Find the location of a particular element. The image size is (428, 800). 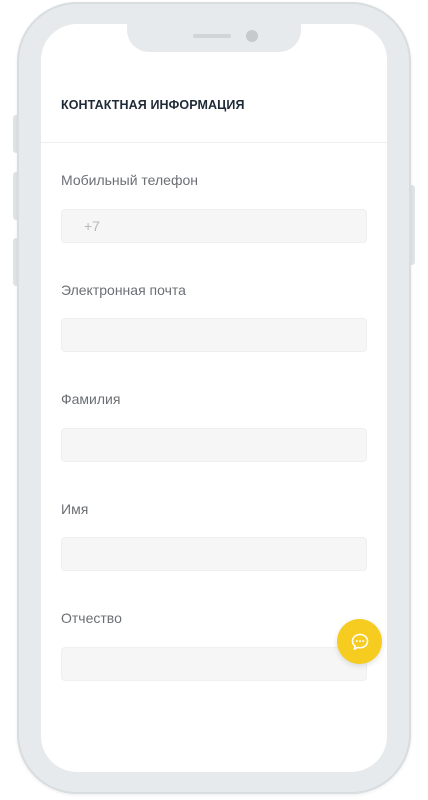

chat-bubble-icon is located at coordinates (359, 641).